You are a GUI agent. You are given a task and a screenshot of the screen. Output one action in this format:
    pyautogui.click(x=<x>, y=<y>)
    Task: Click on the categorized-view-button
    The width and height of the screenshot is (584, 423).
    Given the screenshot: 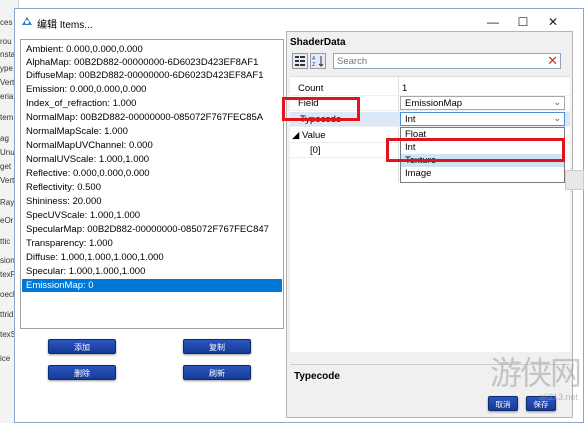 What is the action you would take?
    pyautogui.click(x=300, y=61)
    